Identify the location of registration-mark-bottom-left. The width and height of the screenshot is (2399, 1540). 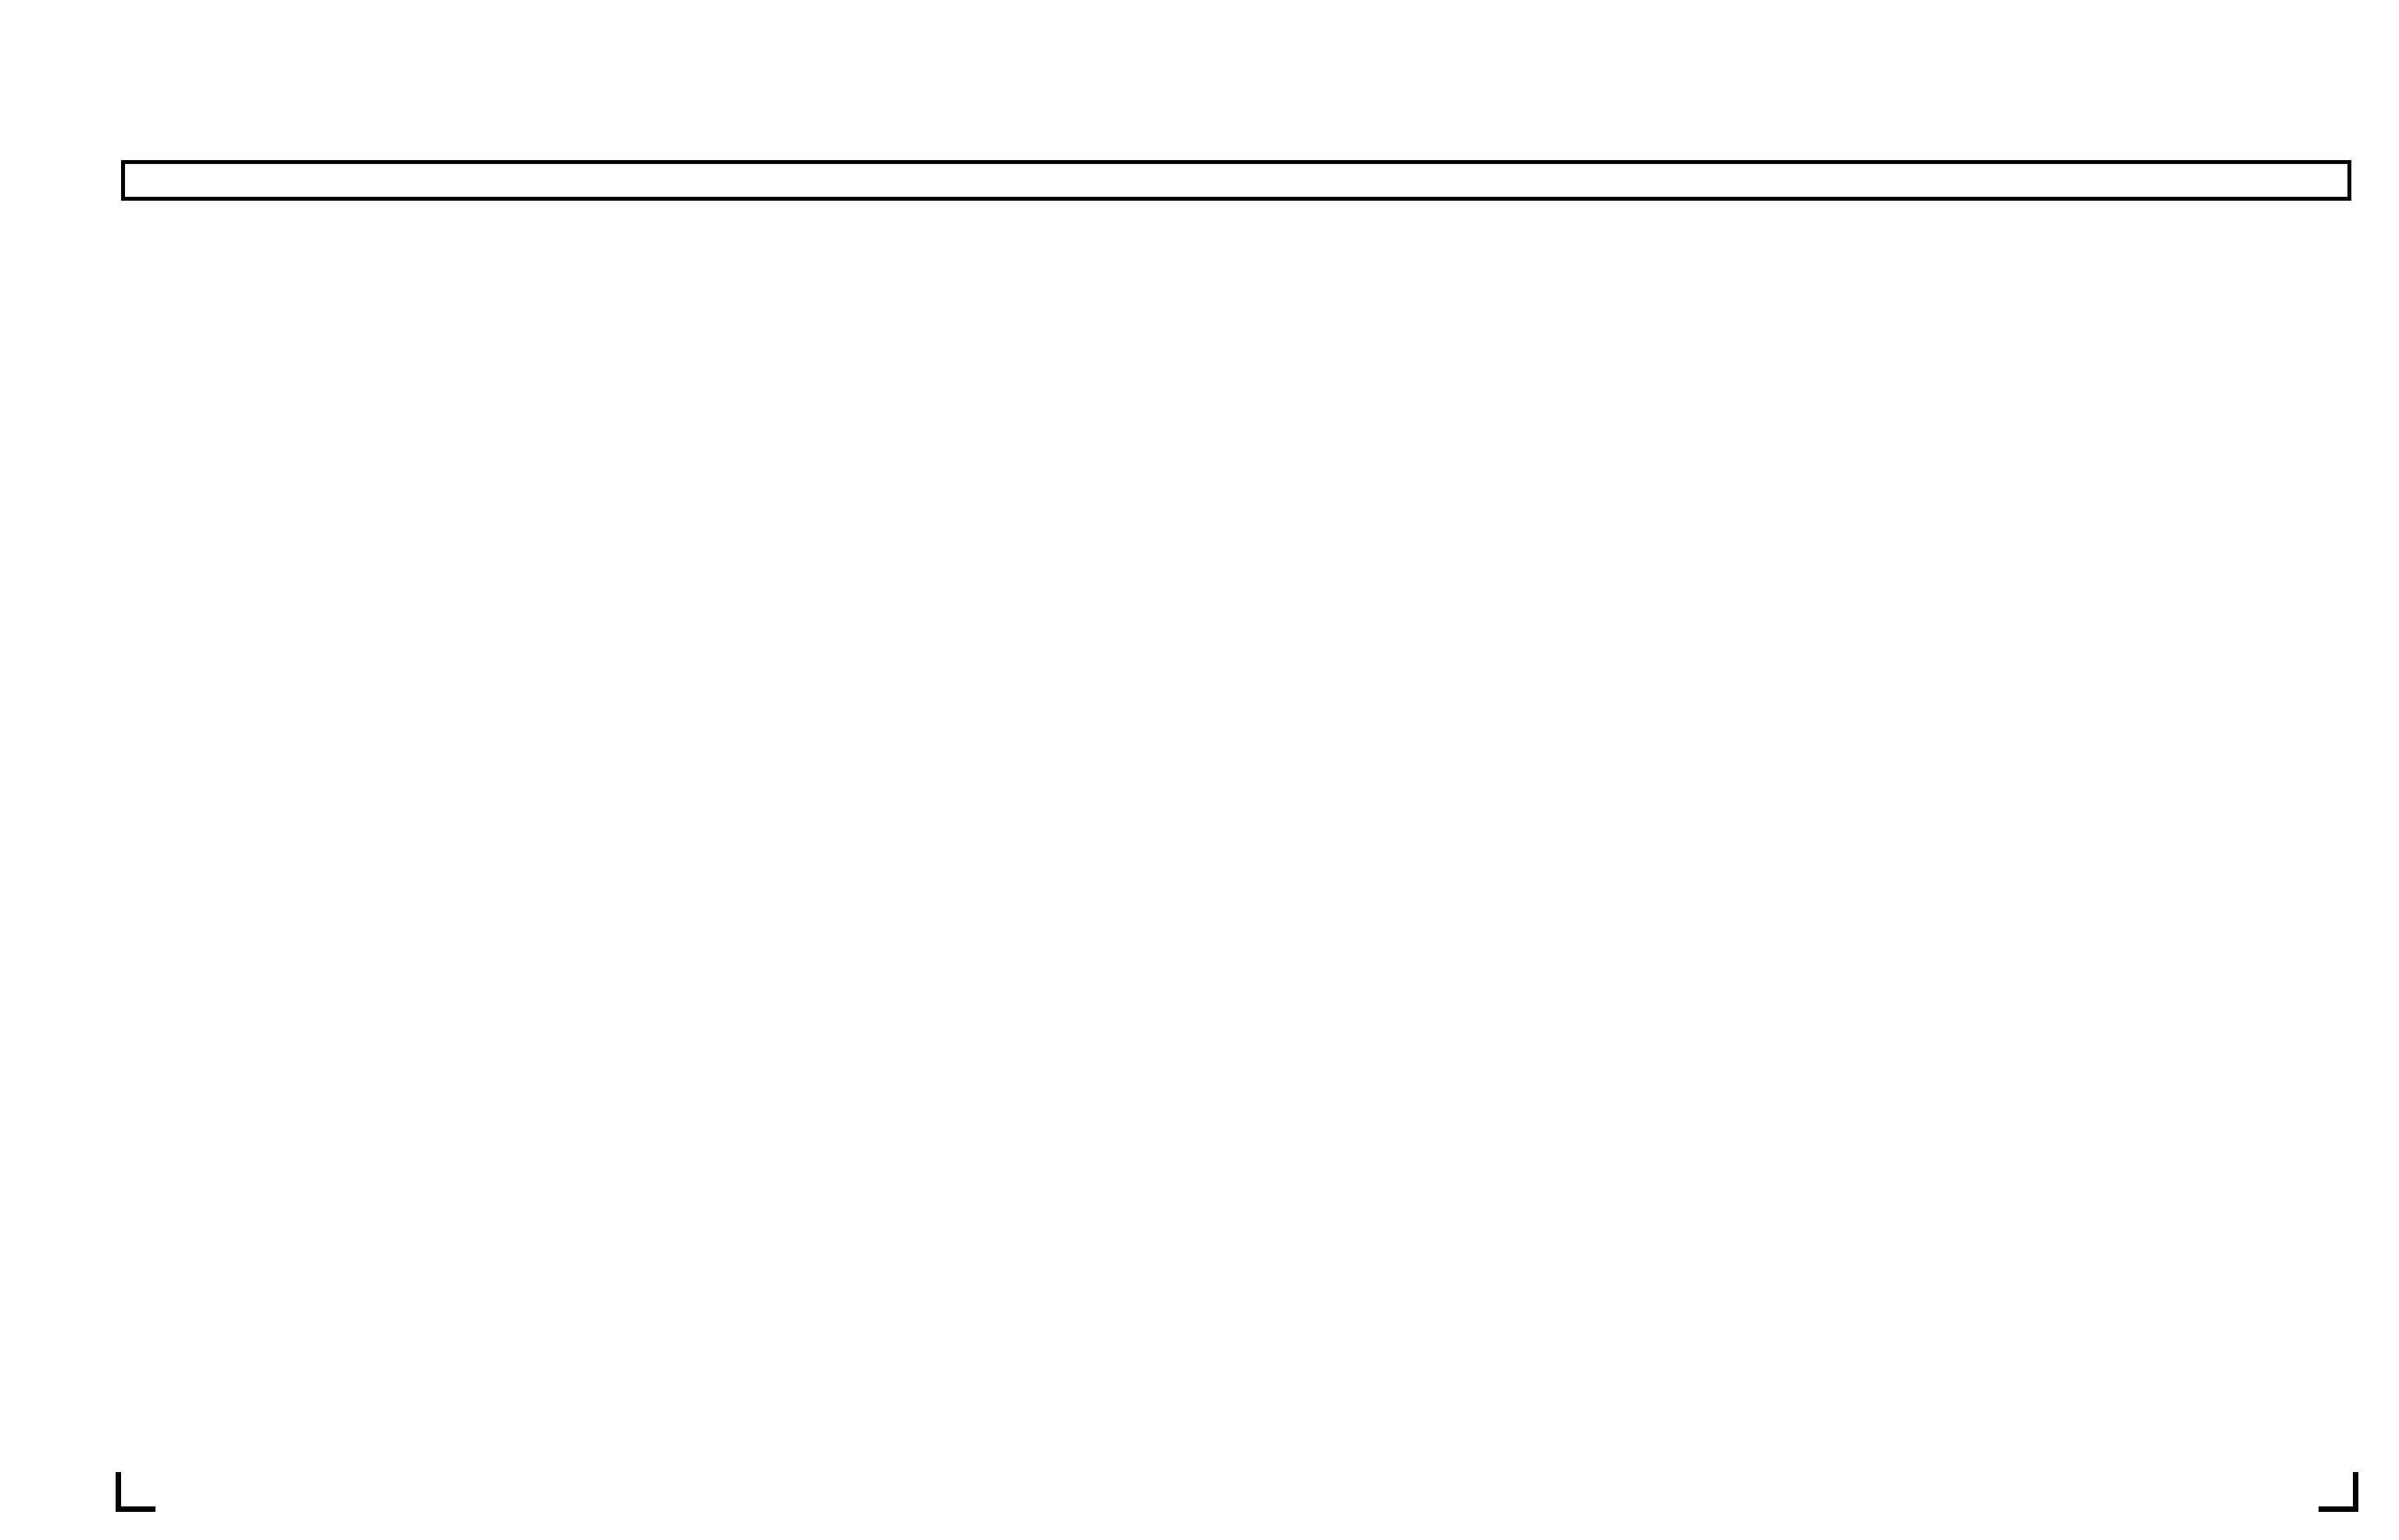
(135, 1492).